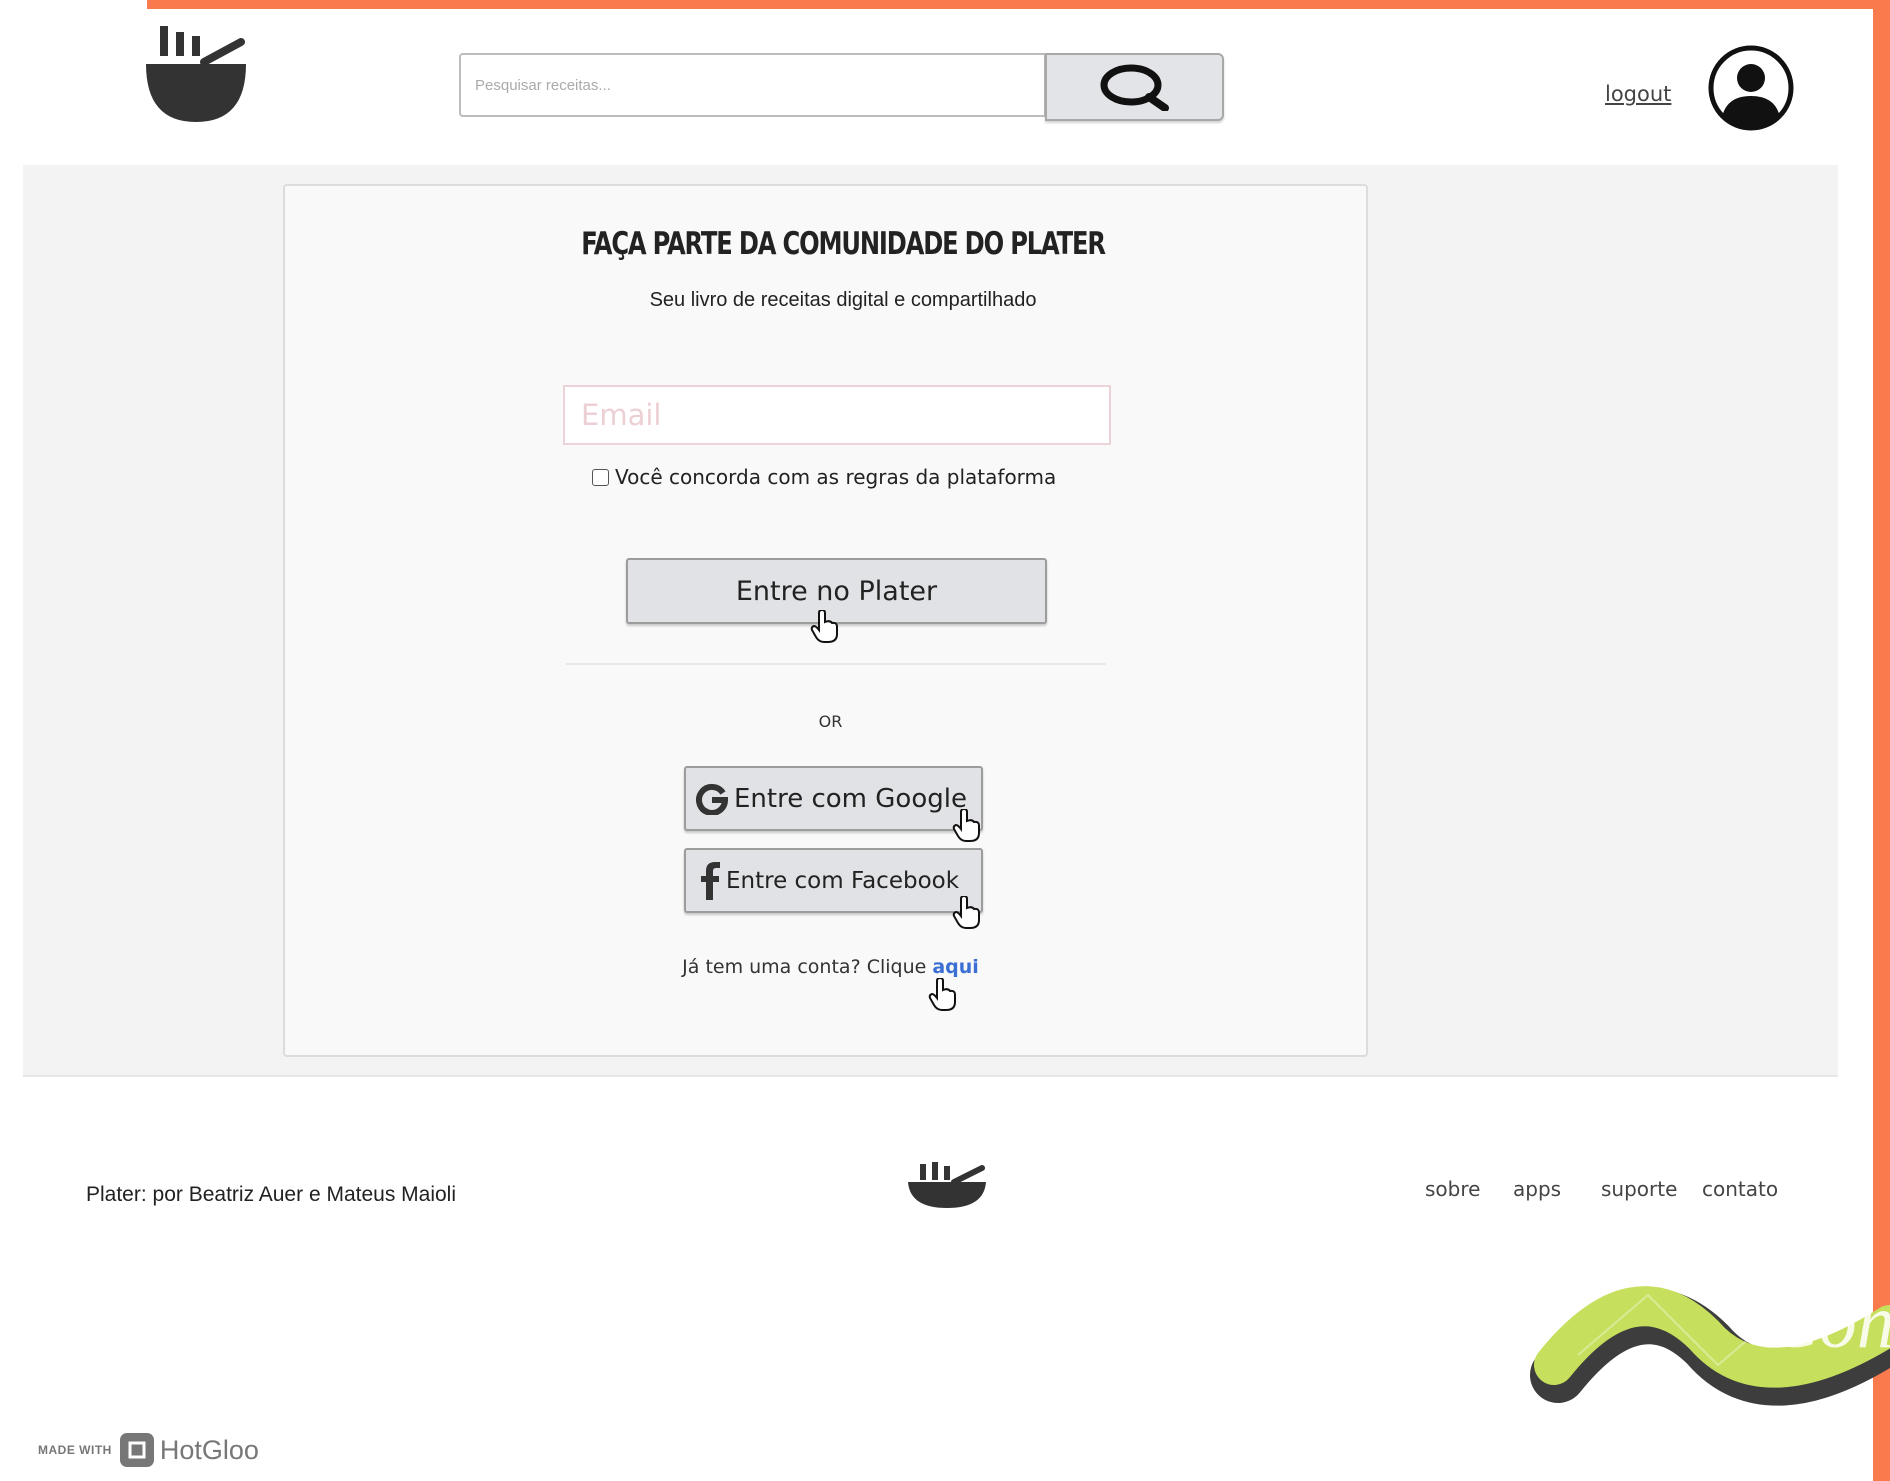 This screenshot has width=1890, height=1481. I want to click on made-with-badge: MADE WITH HotGloo, so click(148, 1450).